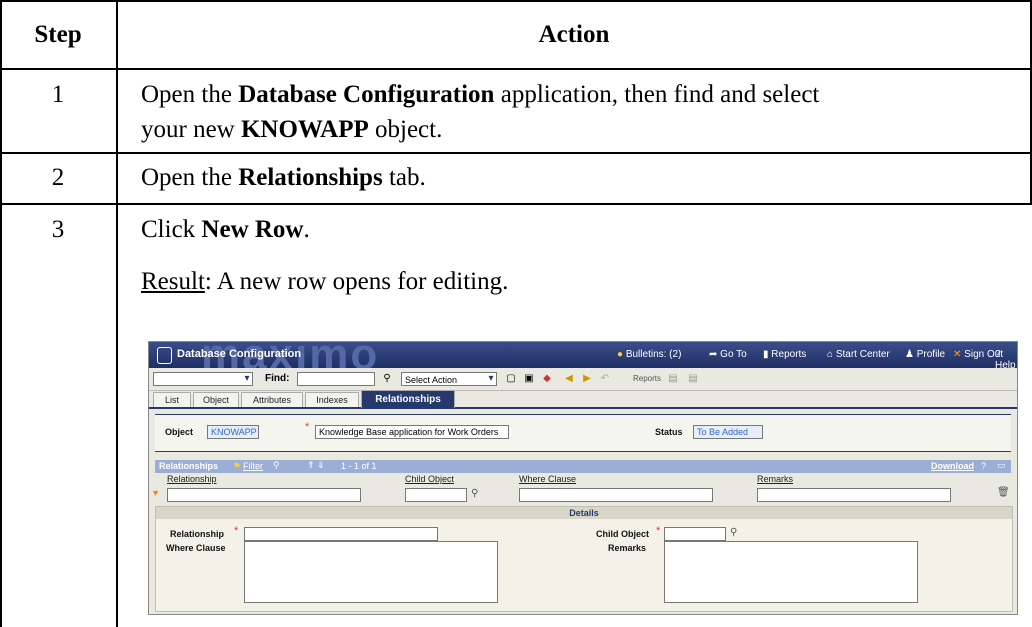 This screenshot has width=1032, height=627. I want to click on remarks-cell-input, so click(854, 495).